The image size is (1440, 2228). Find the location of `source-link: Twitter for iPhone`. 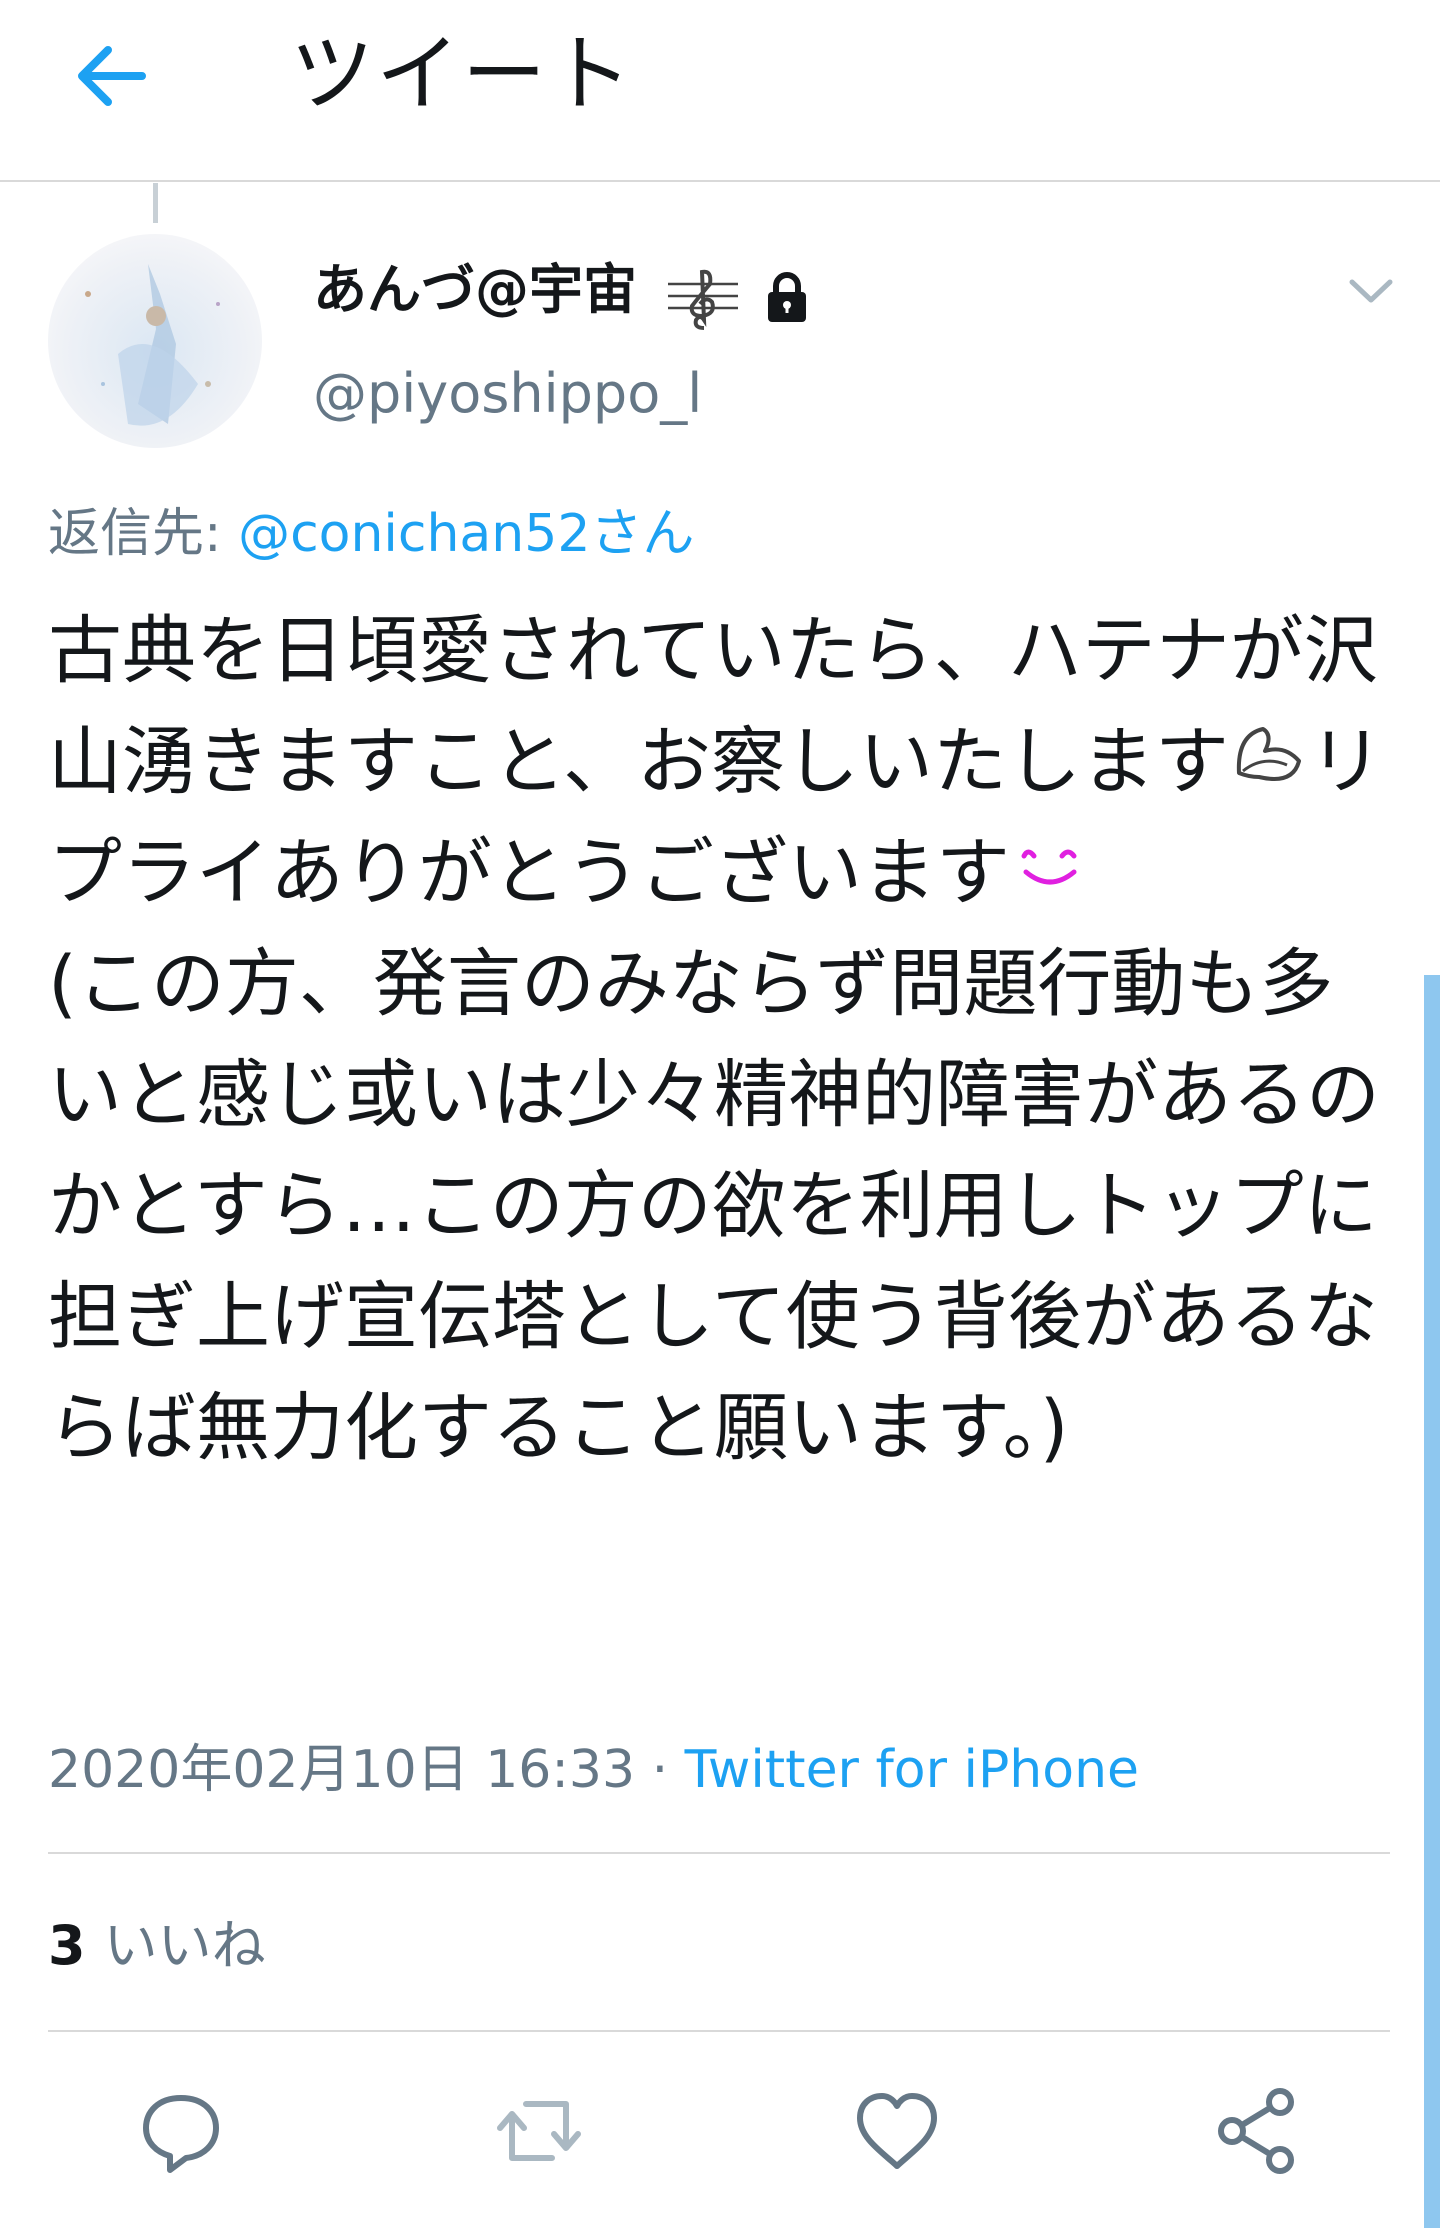

source-link: Twitter for iPhone is located at coordinates (912, 1770).